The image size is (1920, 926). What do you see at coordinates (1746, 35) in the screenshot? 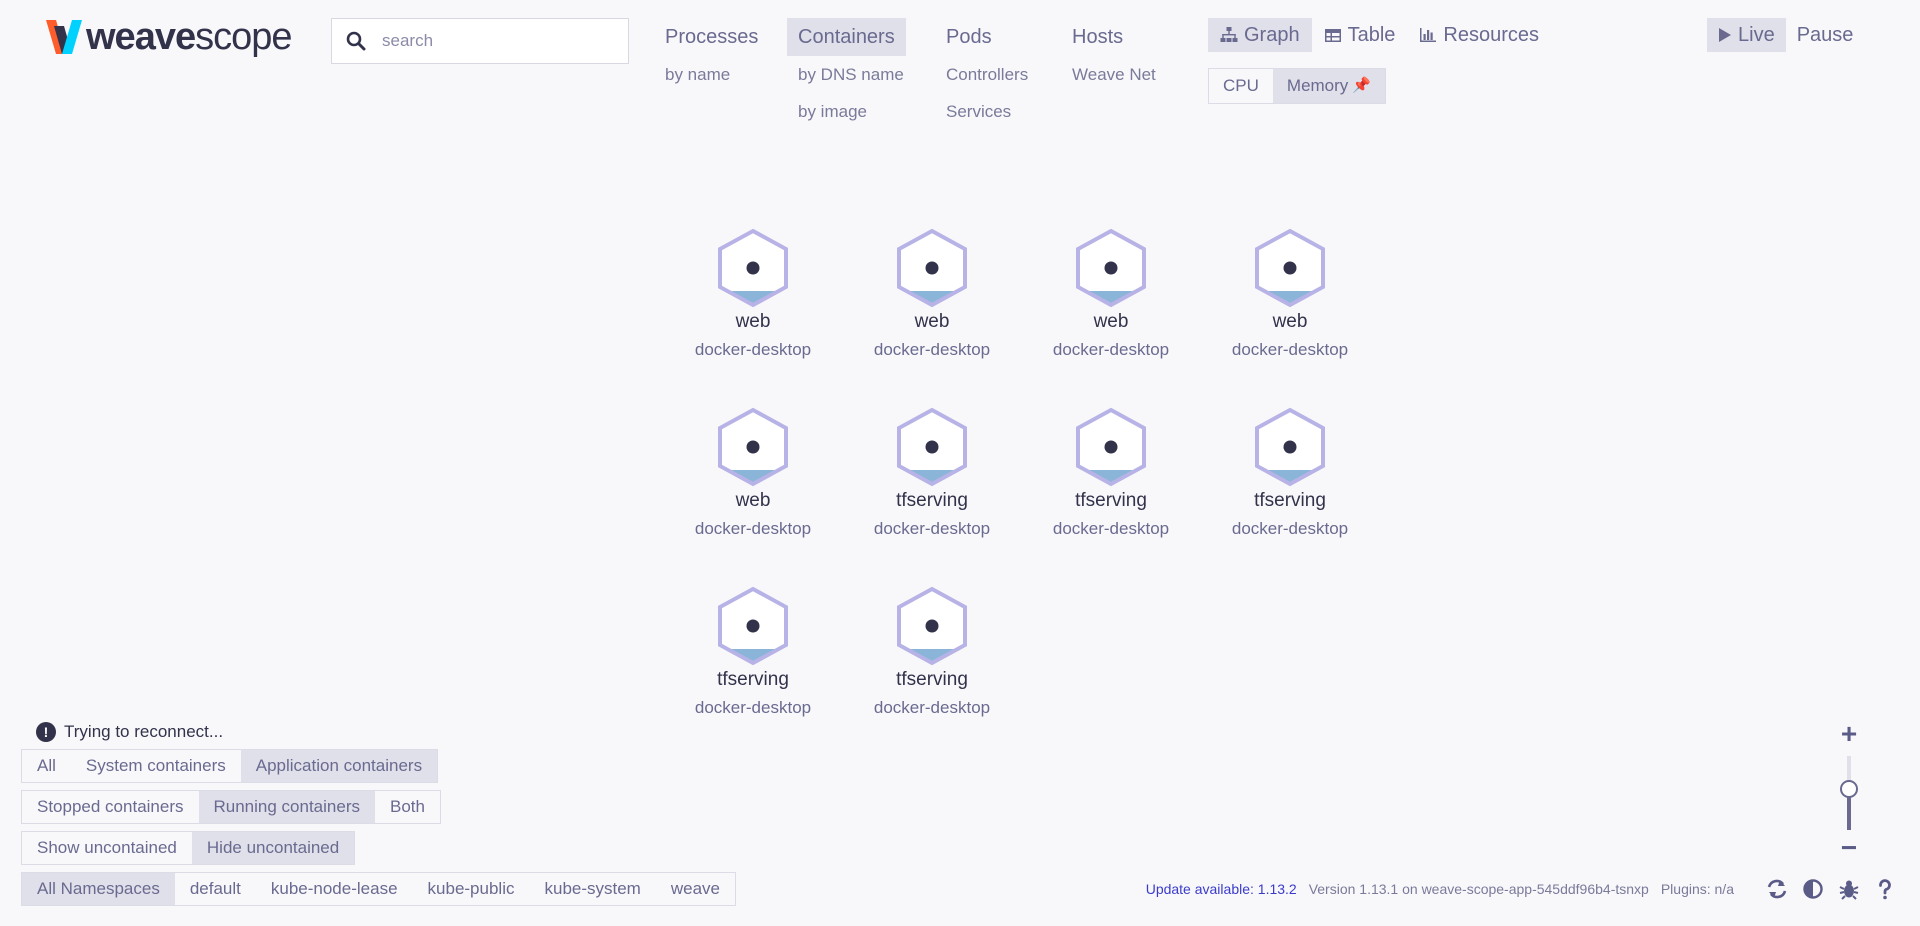
I see `live-button: Live` at bounding box center [1746, 35].